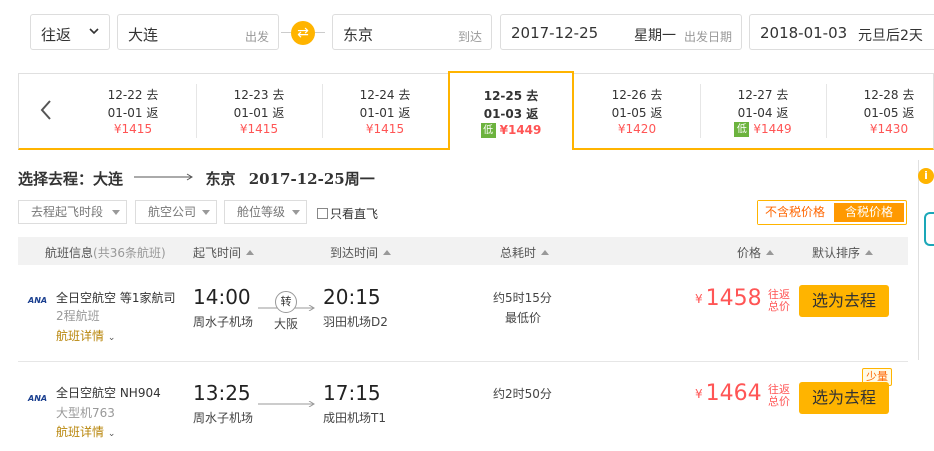  What do you see at coordinates (555, 33) in the screenshot?
I see `depart-date-value: 2017-12-25` at bounding box center [555, 33].